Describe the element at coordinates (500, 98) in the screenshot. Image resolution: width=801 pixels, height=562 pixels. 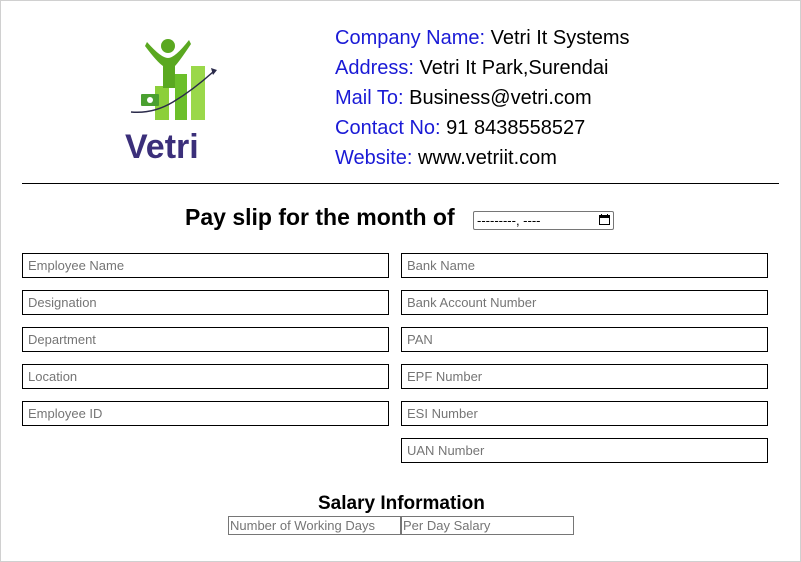
I see `mail-value: Business@vetri.com` at that location.